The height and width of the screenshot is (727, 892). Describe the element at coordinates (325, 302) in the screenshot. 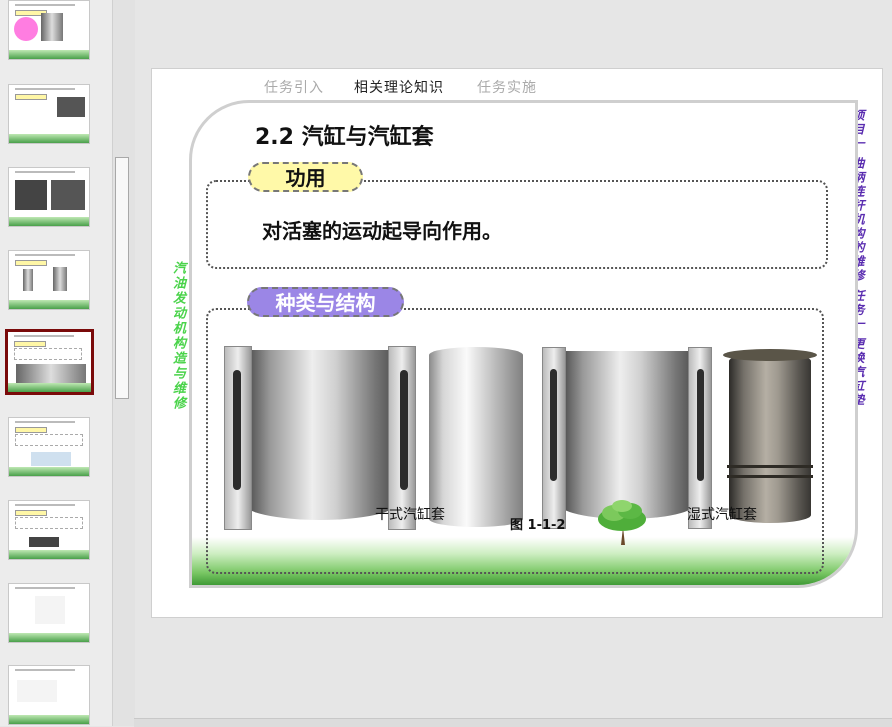

I see `types-label: 种类与结构` at that location.